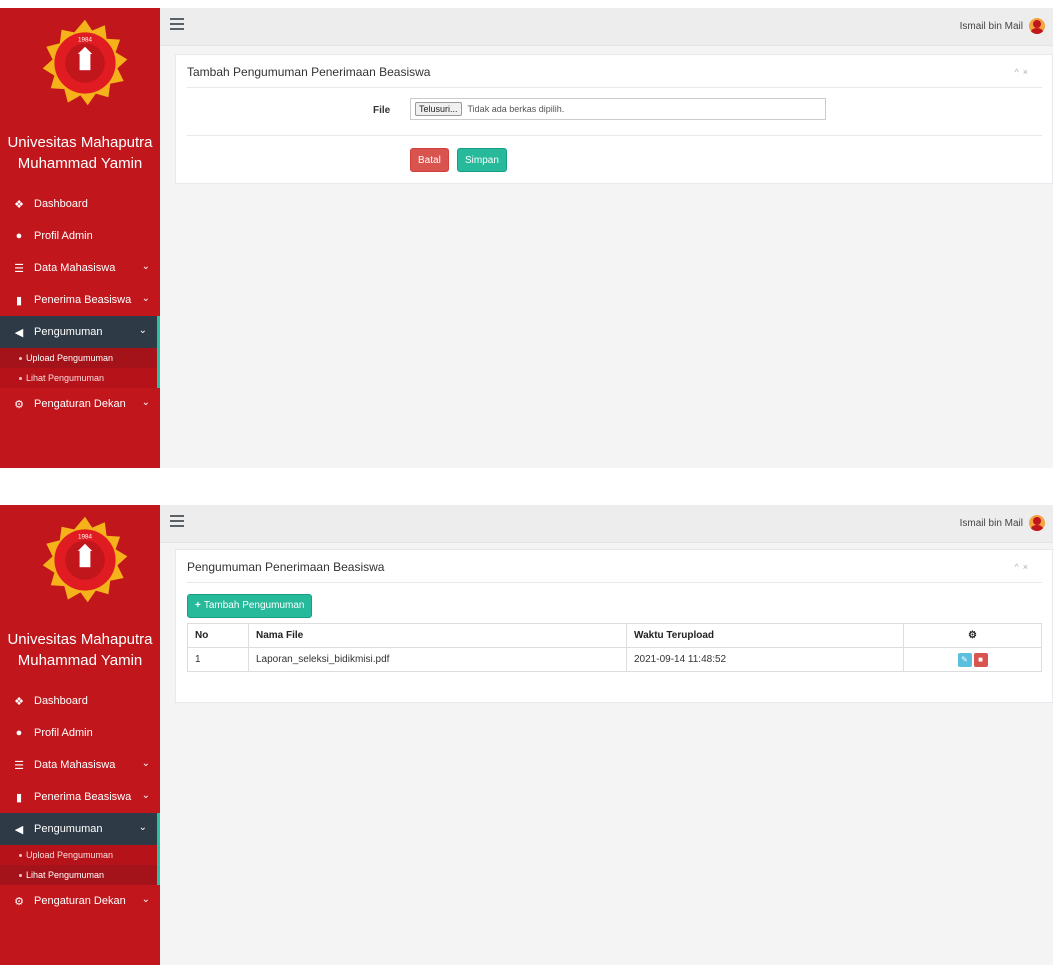 The width and height of the screenshot is (1053, 965). Describe the element at coordinates (254, 605) in the screenshot. I see `add-announcement-label: Tambah Pengumuman` at that location.